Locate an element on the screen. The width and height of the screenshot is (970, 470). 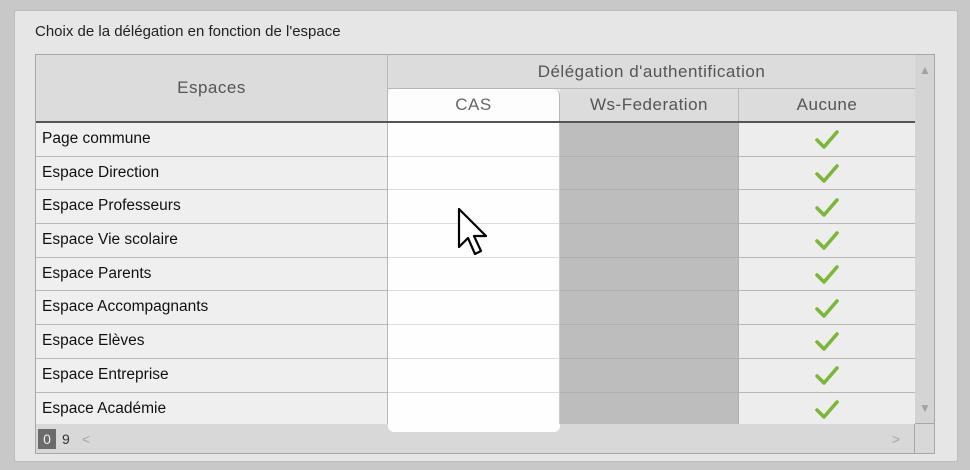
row-espace-name: Espace Professeurs is located at coordinates (212, 207).